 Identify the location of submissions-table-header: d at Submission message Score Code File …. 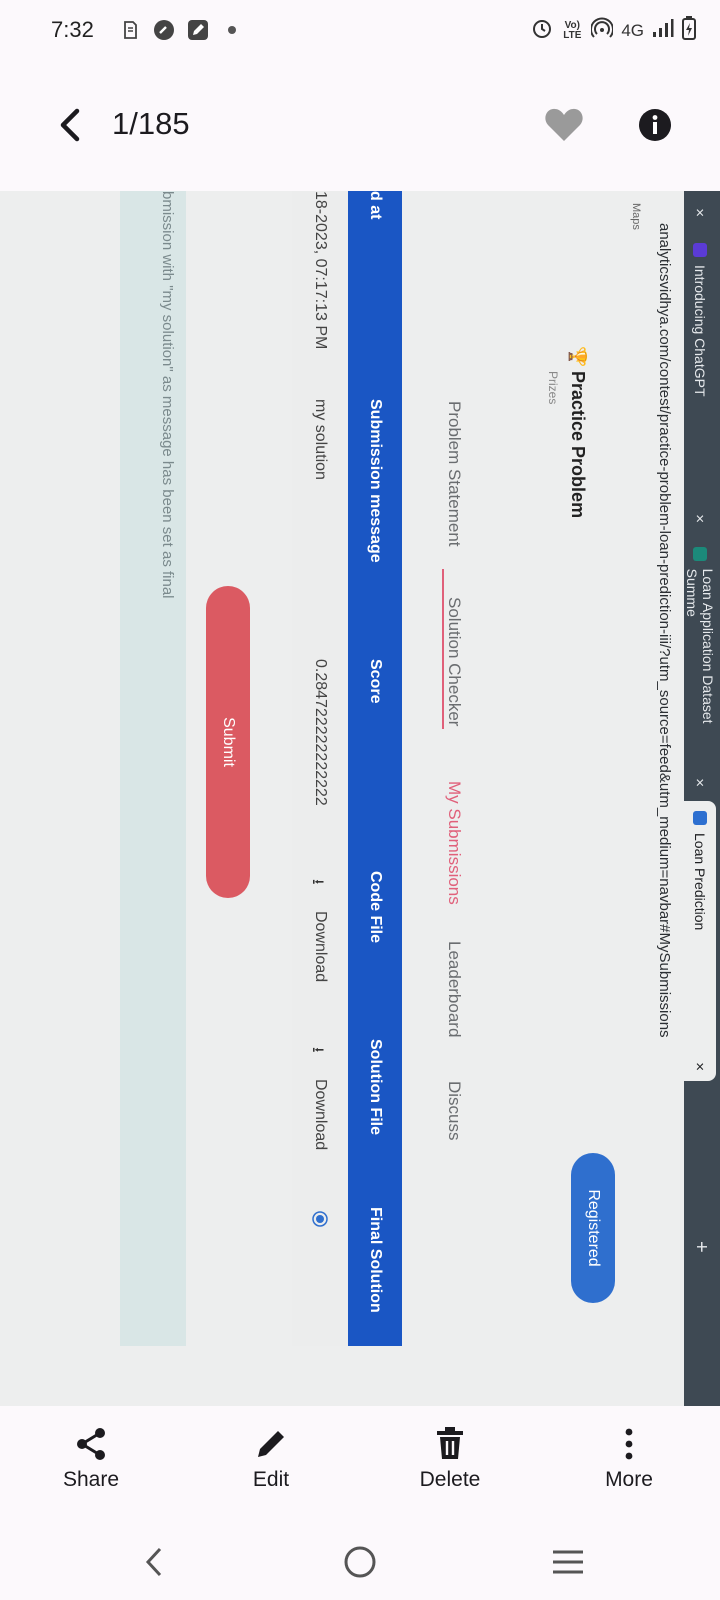
(375, 768).